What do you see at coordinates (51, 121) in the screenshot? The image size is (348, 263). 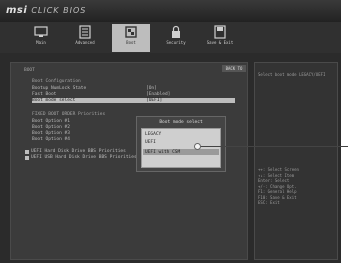 I see `boot-option-1: Boot Option #1` at bounding box center [51, 121].